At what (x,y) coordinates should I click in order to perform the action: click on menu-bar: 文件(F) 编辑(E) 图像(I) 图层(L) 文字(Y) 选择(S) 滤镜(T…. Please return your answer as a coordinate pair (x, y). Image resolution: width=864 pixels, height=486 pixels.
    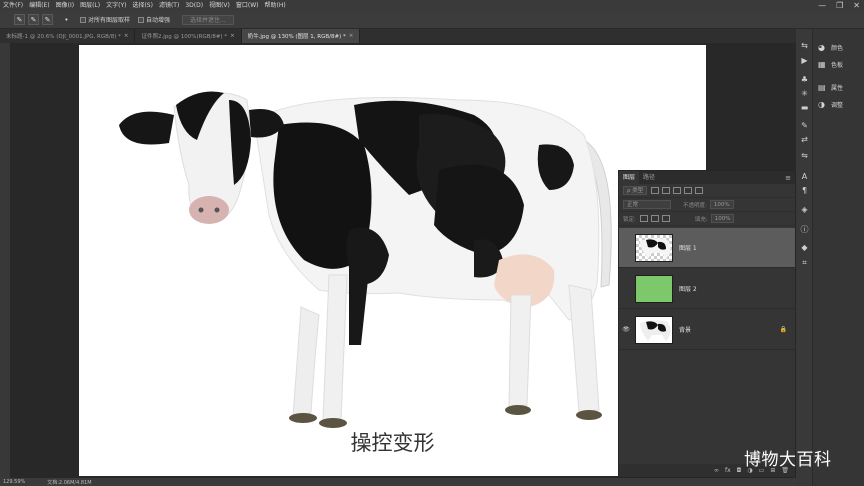
    Looking at the image, I should click on (432, 5).